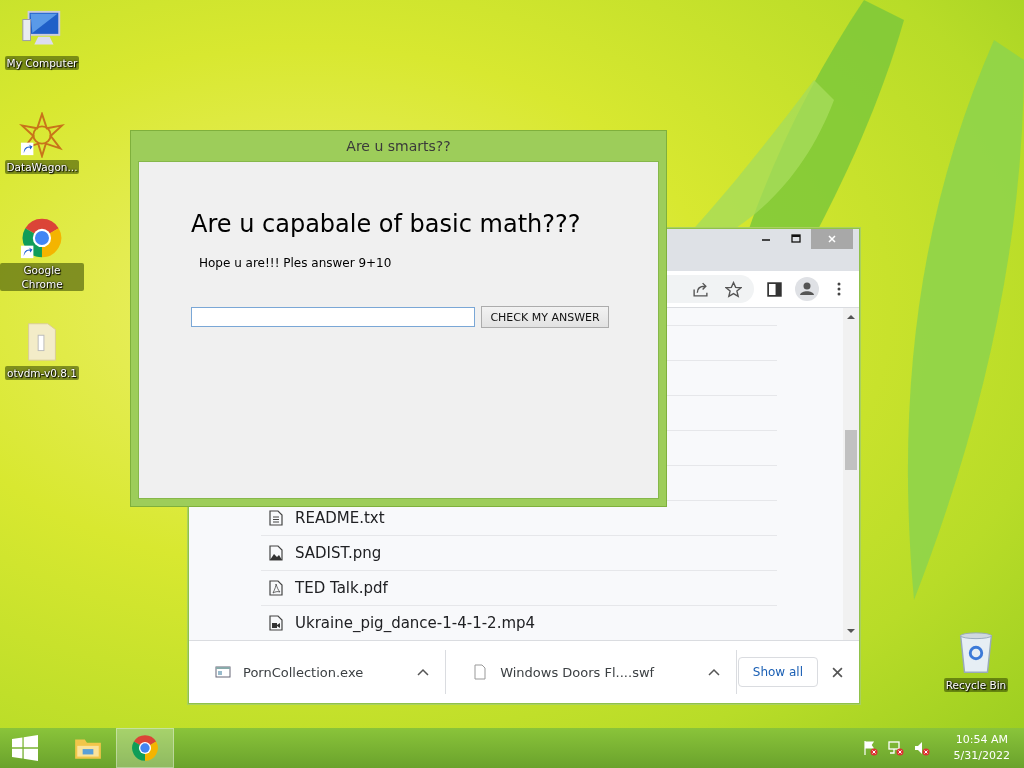  Describe the element at coordinates (851, 450) in the screenshot. I see `scrollbar-thumb` at that location.